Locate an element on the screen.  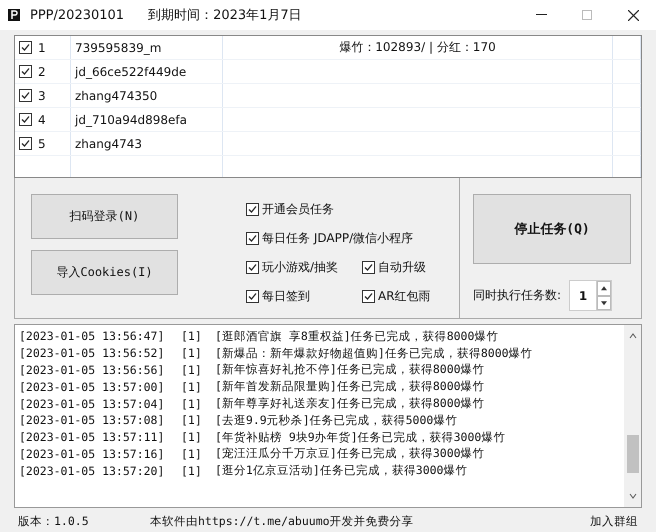
log-time: [2023-01-05 13:57:16] is located at coordinates (92, 453).